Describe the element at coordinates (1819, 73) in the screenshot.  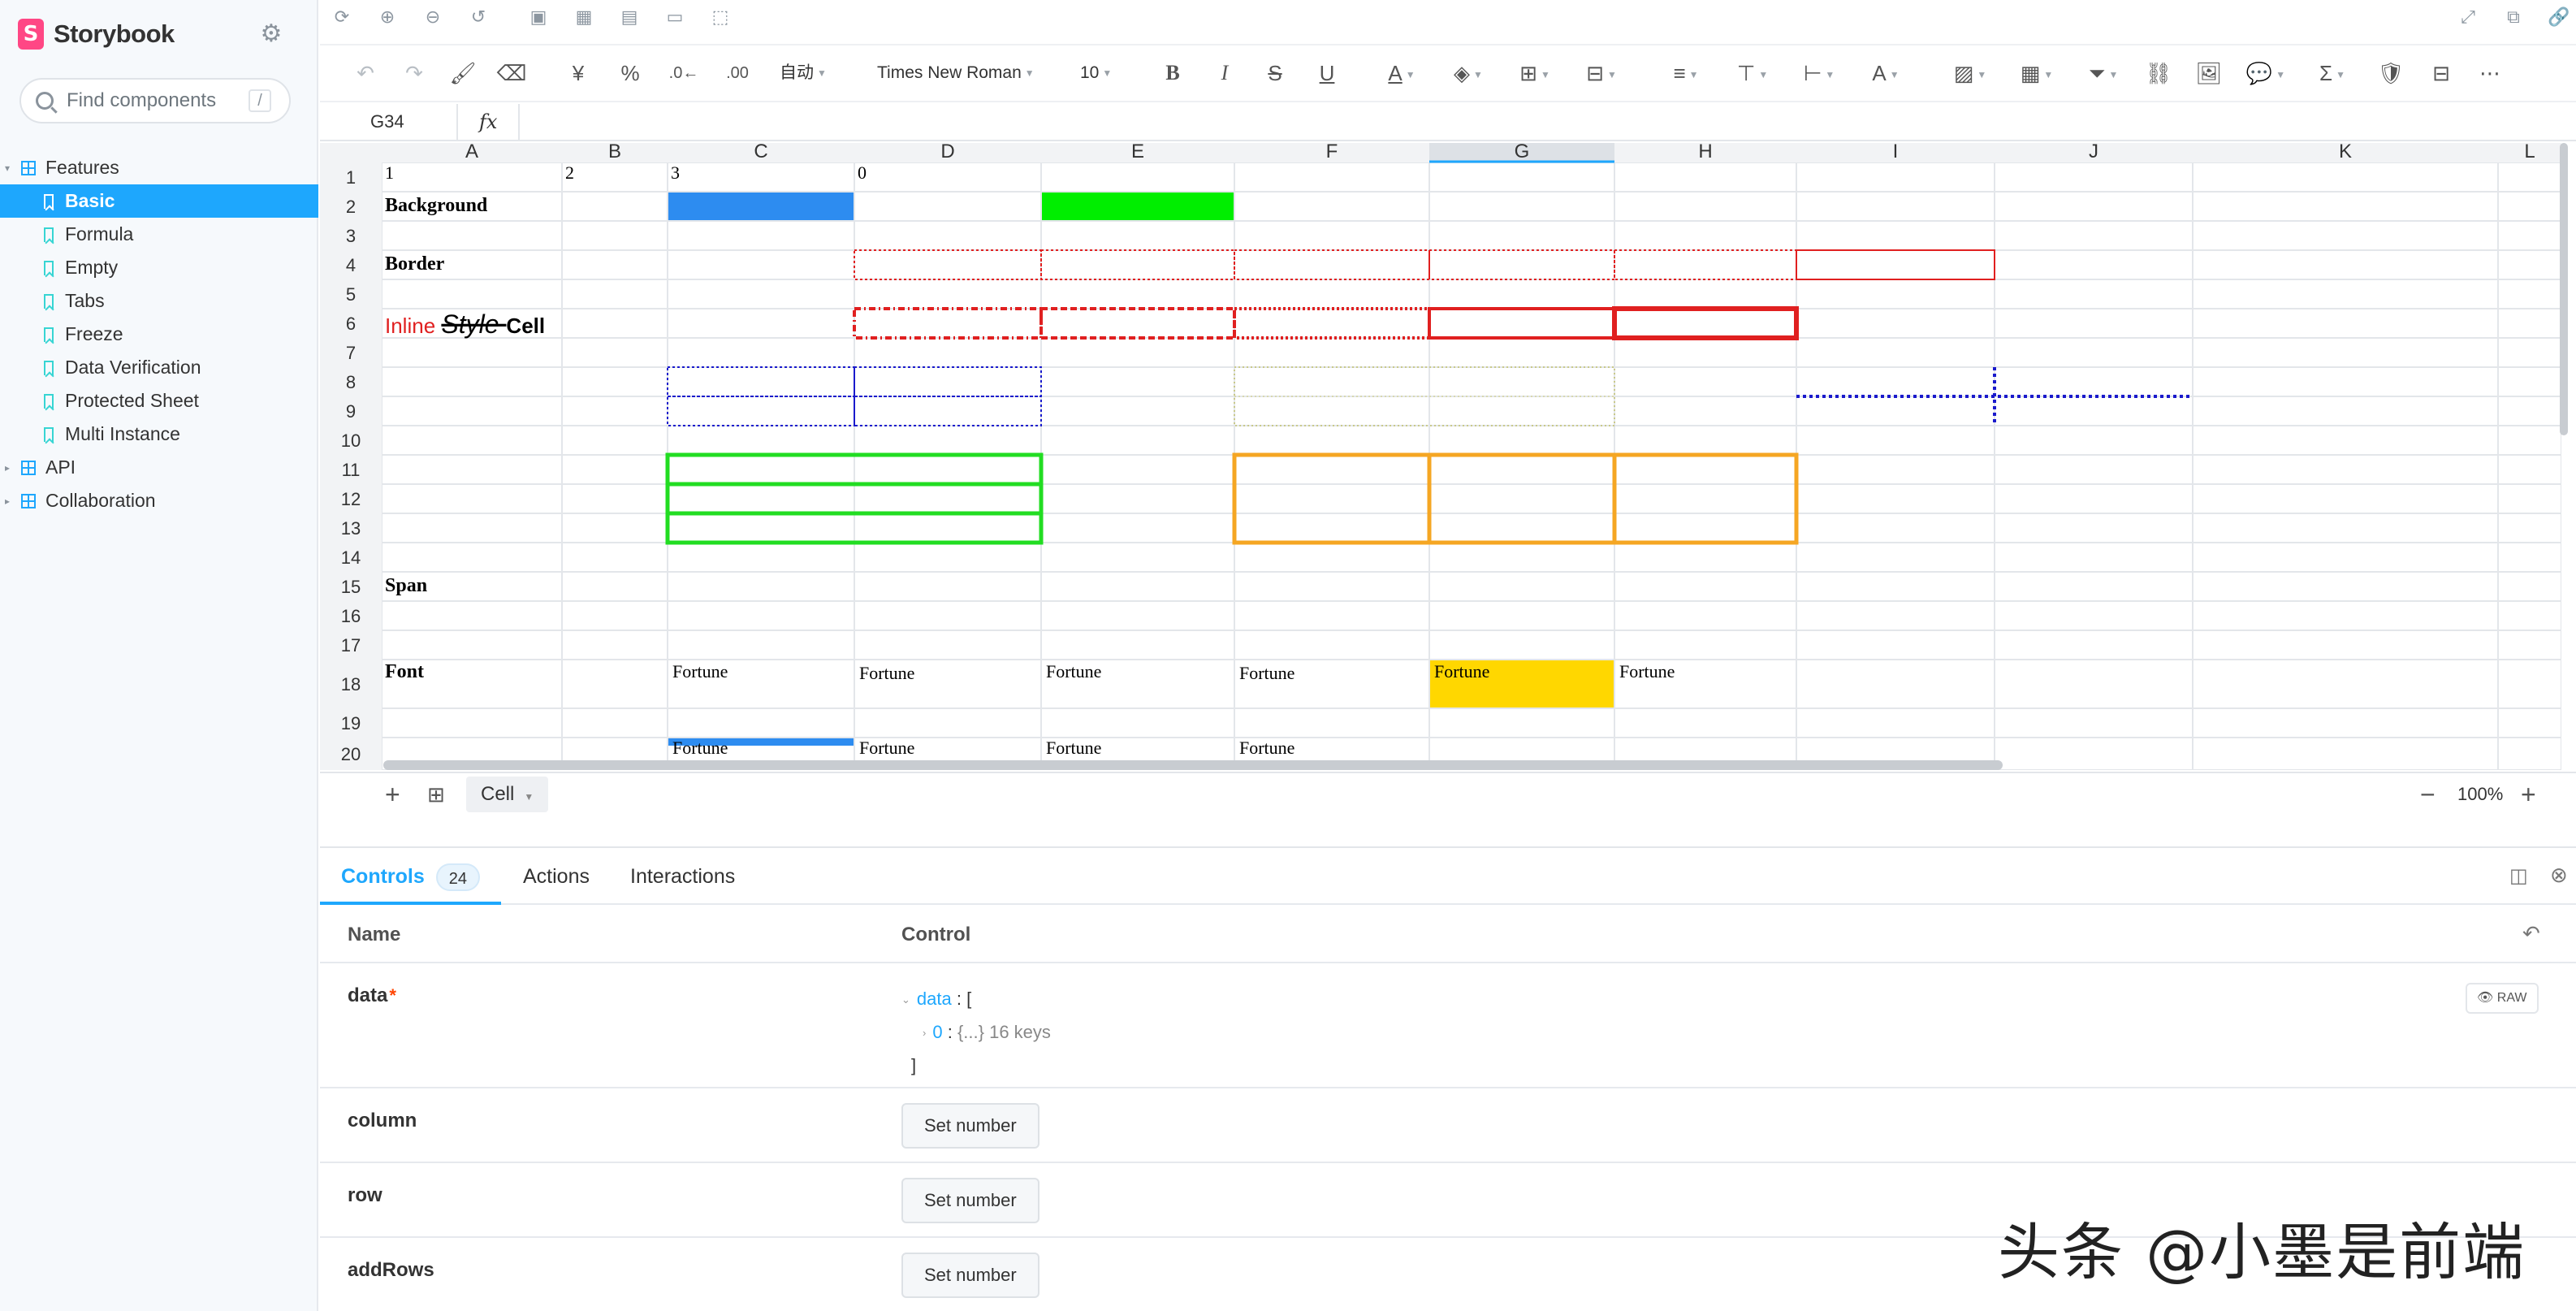
I see `text-wrap-icon: ⊢ ▼` at that location.